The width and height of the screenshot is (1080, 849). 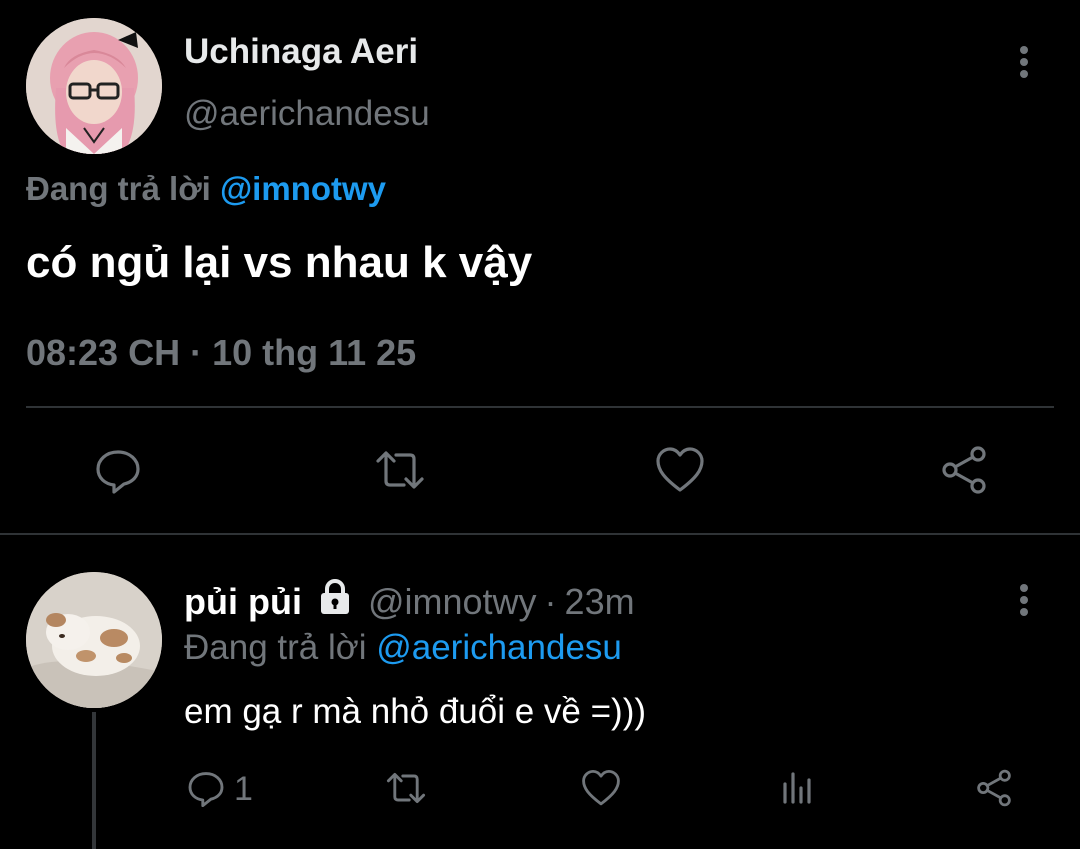 I want to click on tweet-text: em gạ r mà nhỏ đuổi e về =))), so click(x=415, y=711).